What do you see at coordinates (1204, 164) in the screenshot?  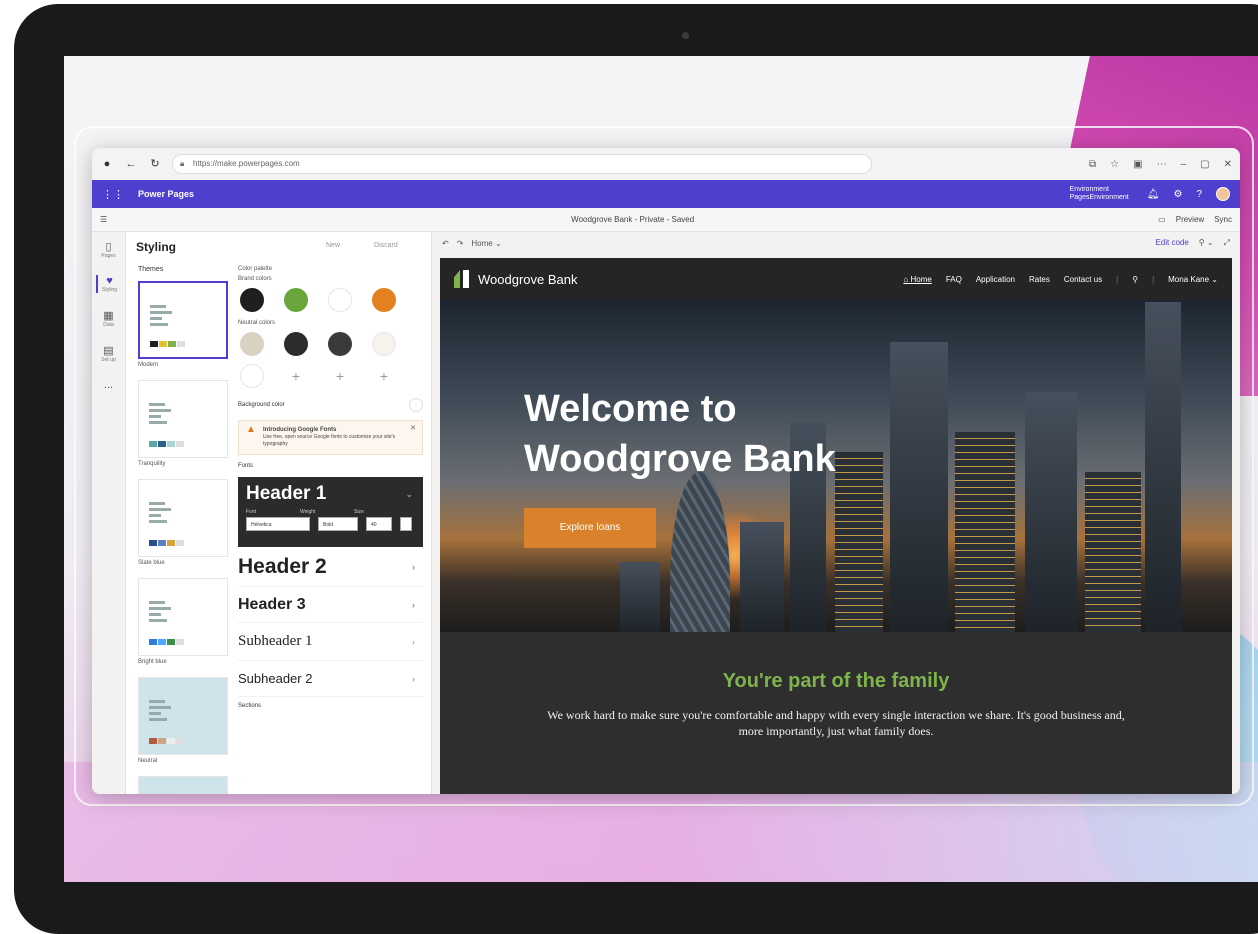 I see `maximize-icon: ▢` at bounding box center [1204, 164].